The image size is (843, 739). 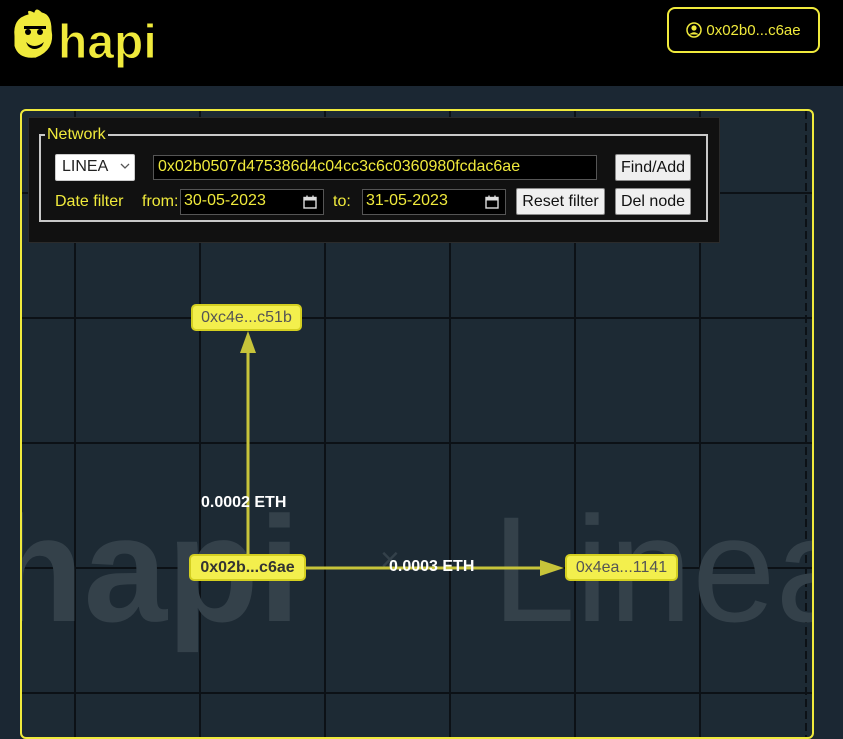 I want to click on date-from-input: 30-05-2023, so click(x=252, y=202).